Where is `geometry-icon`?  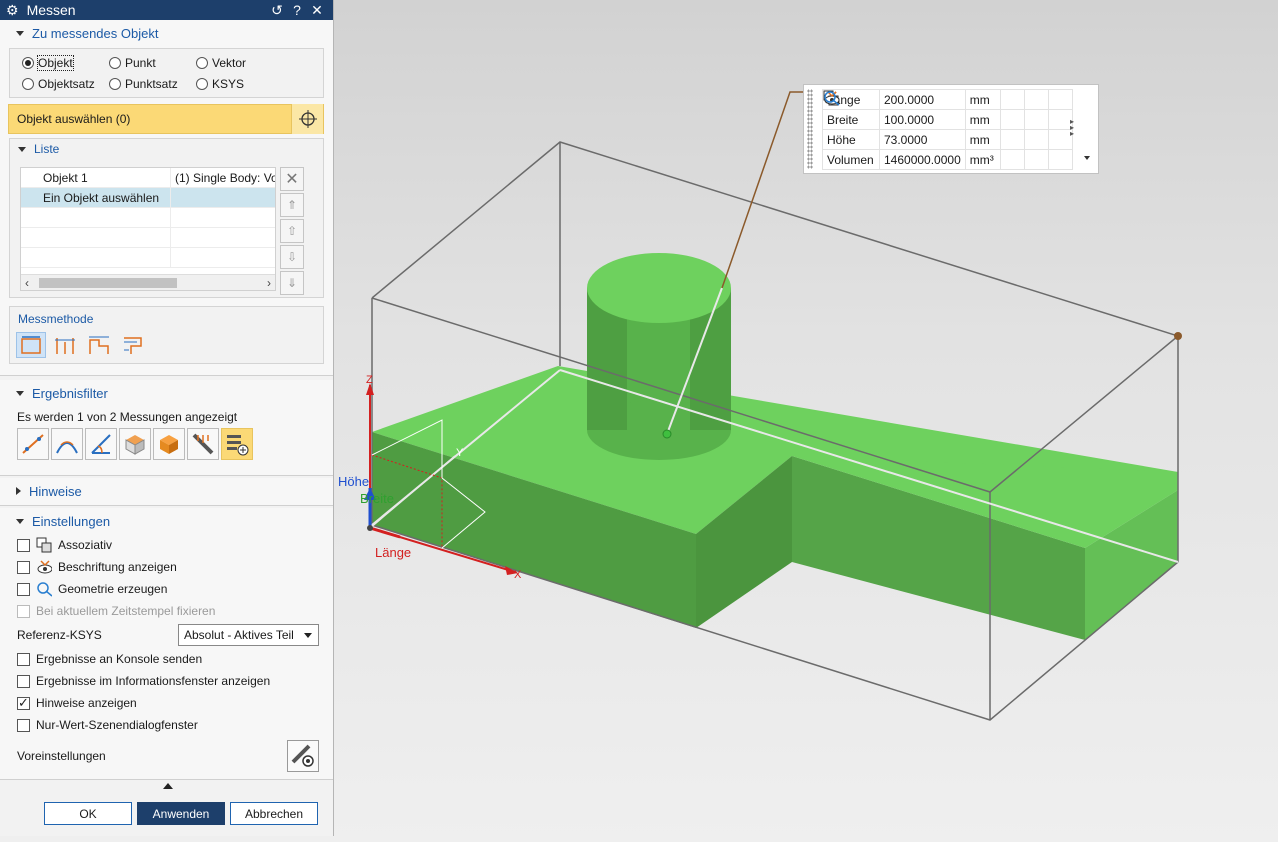 geometry-icon is located at coordinates (948, 130).